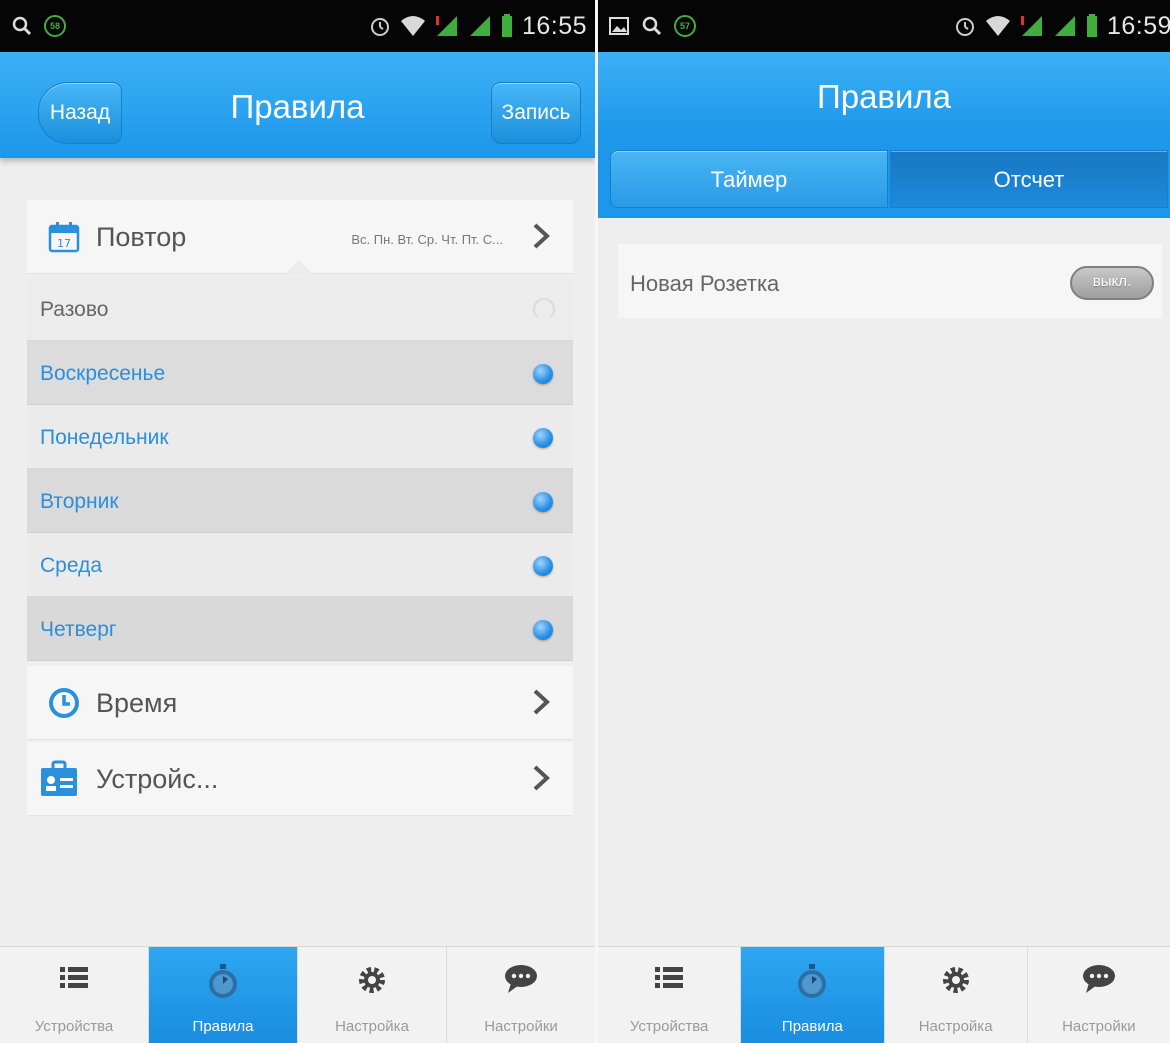  What do you see at coordinates (71, 565) in the screenshot?
I see `day-label: Среда` at bounding box center [71, 565].